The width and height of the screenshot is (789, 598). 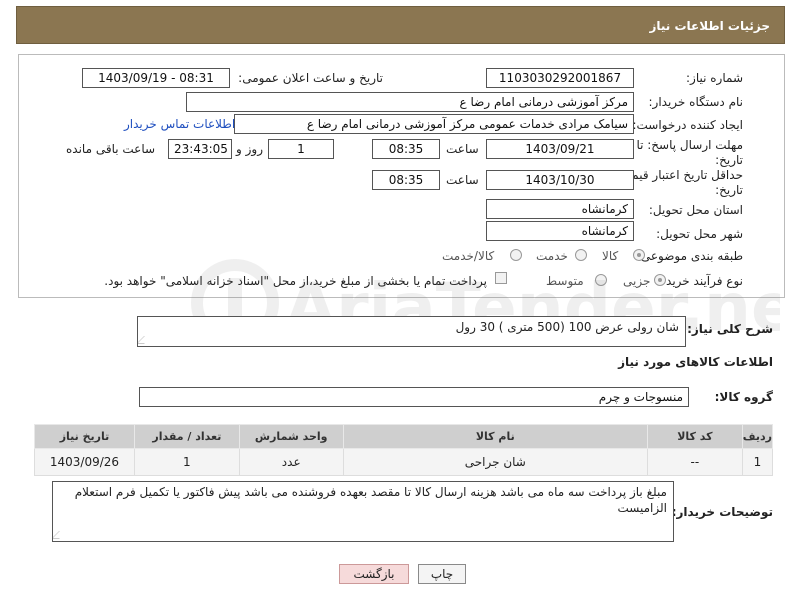 What do you see at coordinates (729, 190) in the screenshot?
I see `validity-label-date: تاریخ:` at bounding box center [729, 190].